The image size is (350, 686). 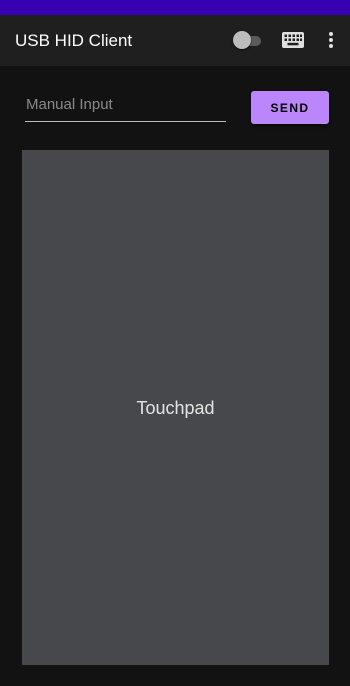 What do you see at coordinates (175, 40) in the screenshot?
I see `app-bar: USB HID Client` at bounding box center [175, 40].